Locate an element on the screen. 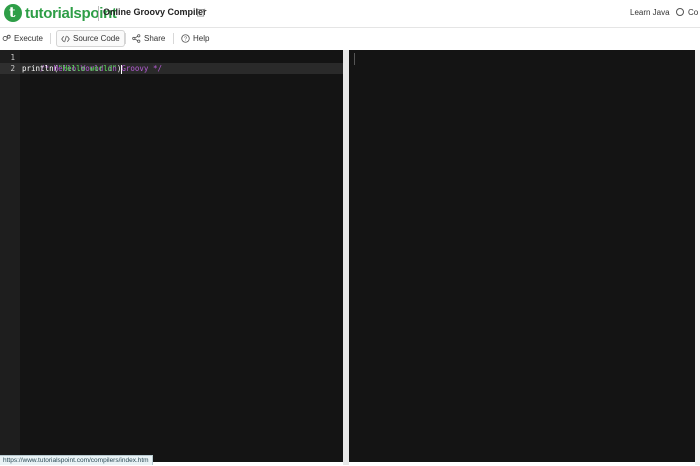 Image resolution: width=700 pixels, height=466 pixels. terminal-cursor is located at coordinates (354, 59).